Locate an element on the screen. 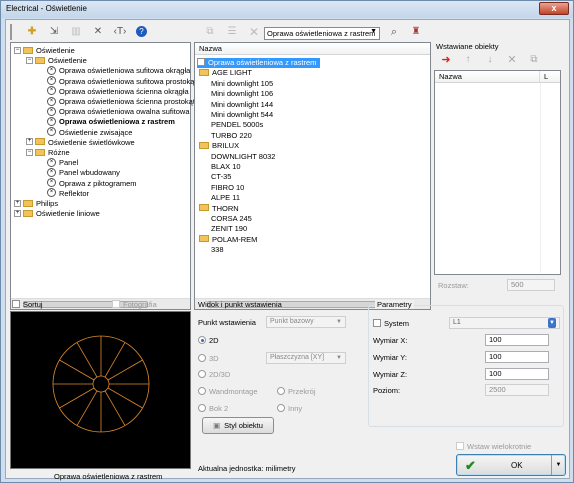 This screenshot has width=574, height=483. list-item: Mini downlight 106 is located at coordinates (242, 94).